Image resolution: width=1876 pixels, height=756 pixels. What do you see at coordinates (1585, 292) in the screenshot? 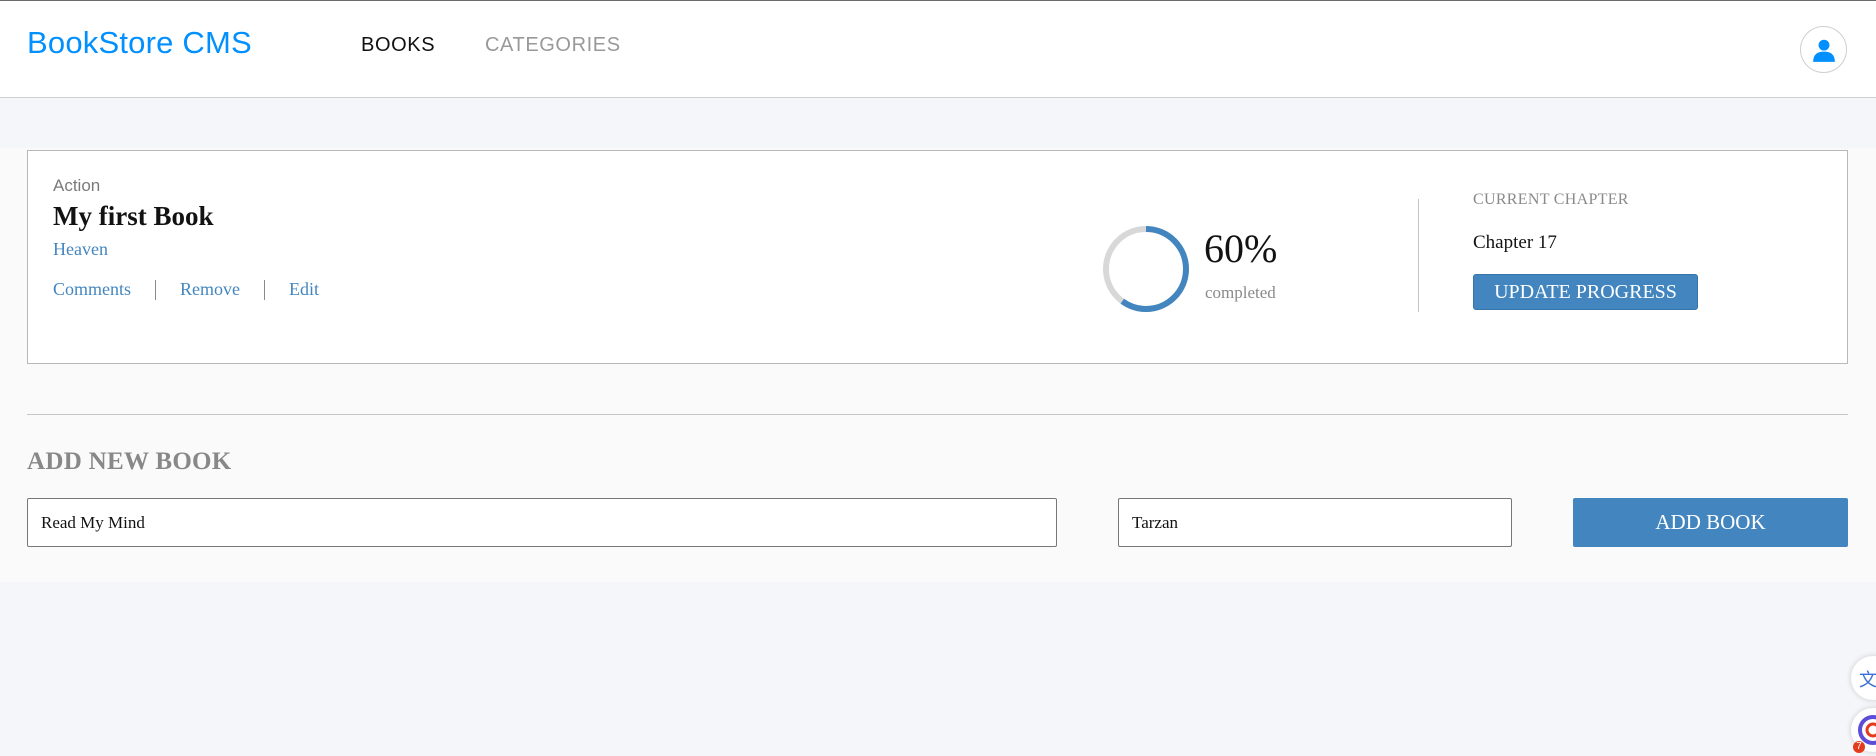
I see `update-progress-button: UPDATE PROGRESS` at bounding box center [1585, 292].